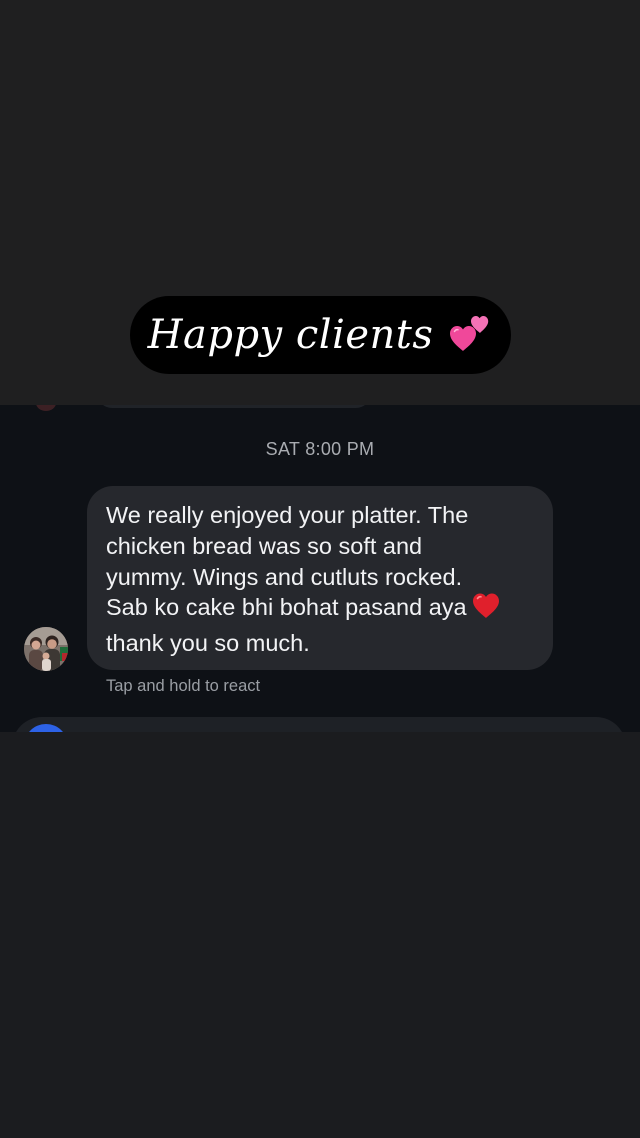 The width and height of the screenshot is (640, 1138). What do you see at coordinates (264, 545) in the screenshot?
I see `message-line: chicken bread was so soft and` at bounding box center [264, 545].